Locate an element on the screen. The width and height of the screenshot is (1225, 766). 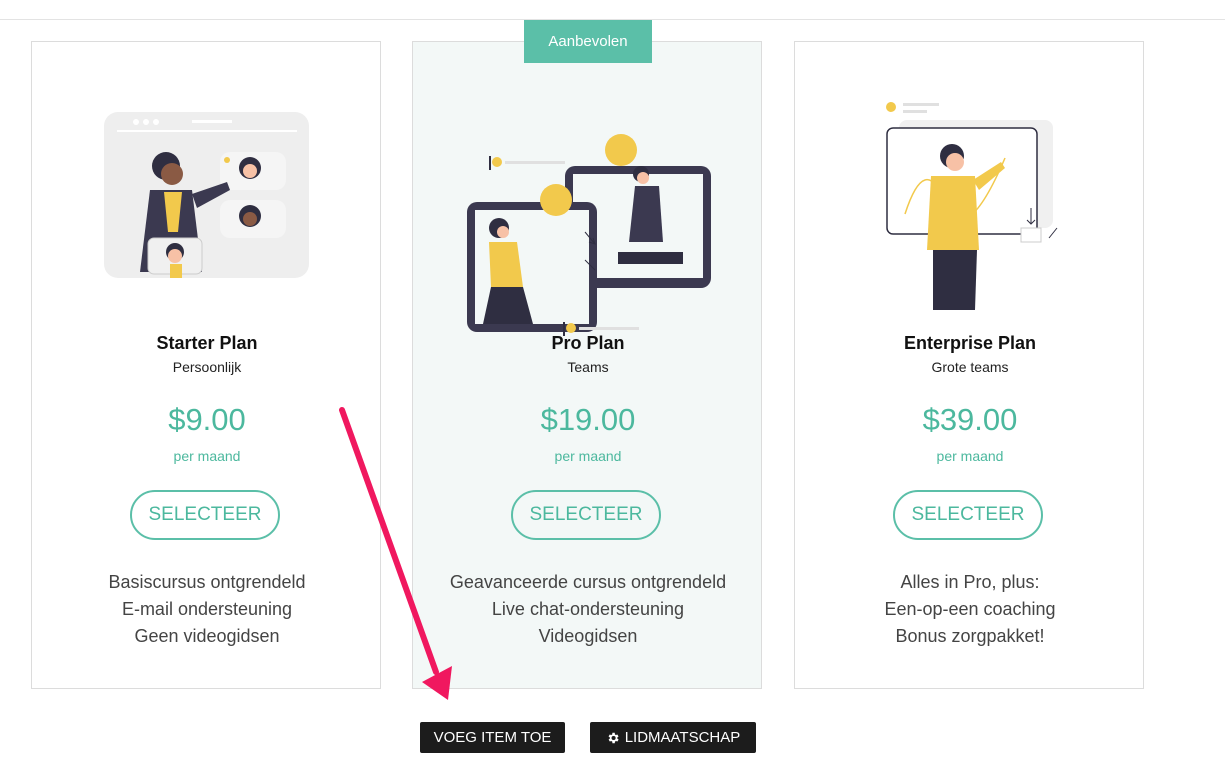
pro-illustration is located at coordinates (589, 235).